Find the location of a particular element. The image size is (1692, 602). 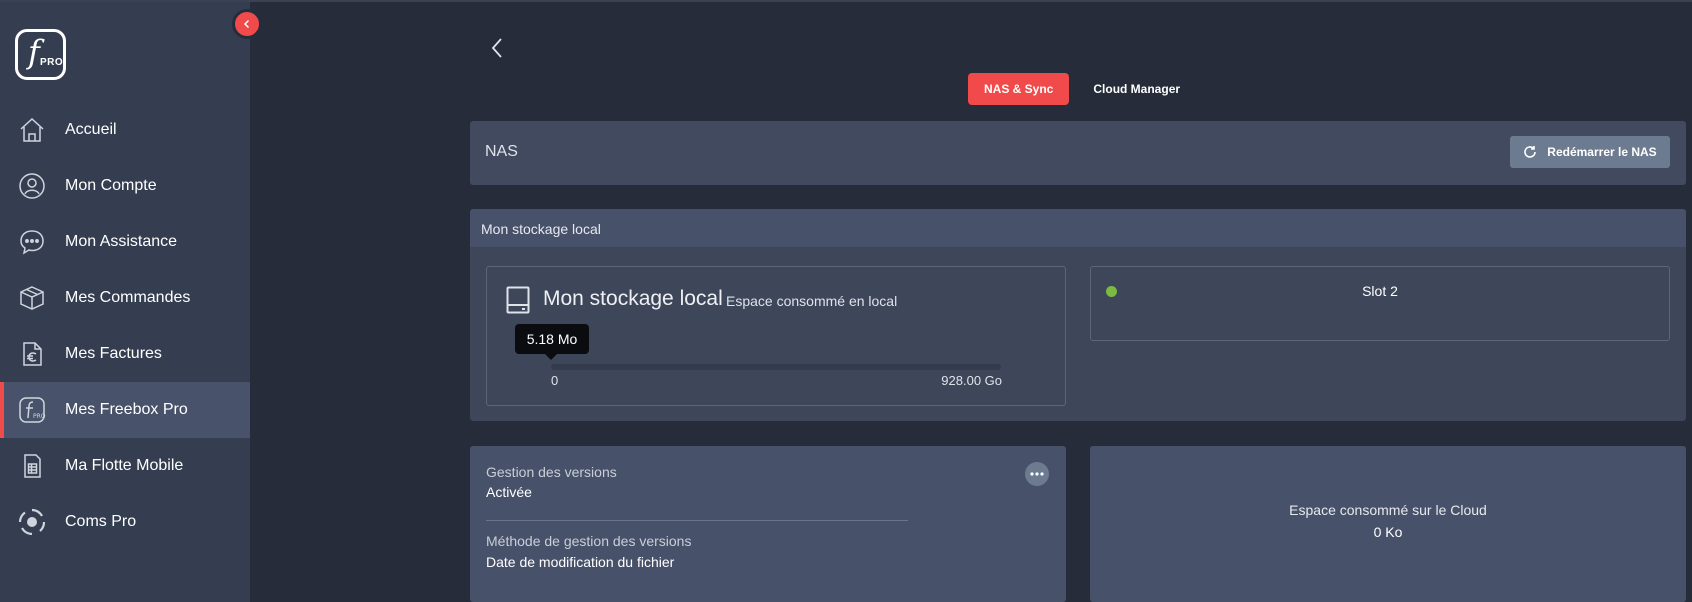

slot-panel: Slot 2 is located at coordinates (1380, 303).